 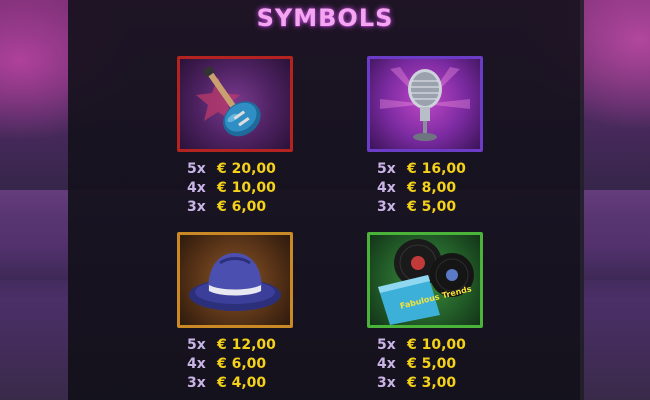 I want to click on payout-amount: € 12,00, so click(x=246, y=345).